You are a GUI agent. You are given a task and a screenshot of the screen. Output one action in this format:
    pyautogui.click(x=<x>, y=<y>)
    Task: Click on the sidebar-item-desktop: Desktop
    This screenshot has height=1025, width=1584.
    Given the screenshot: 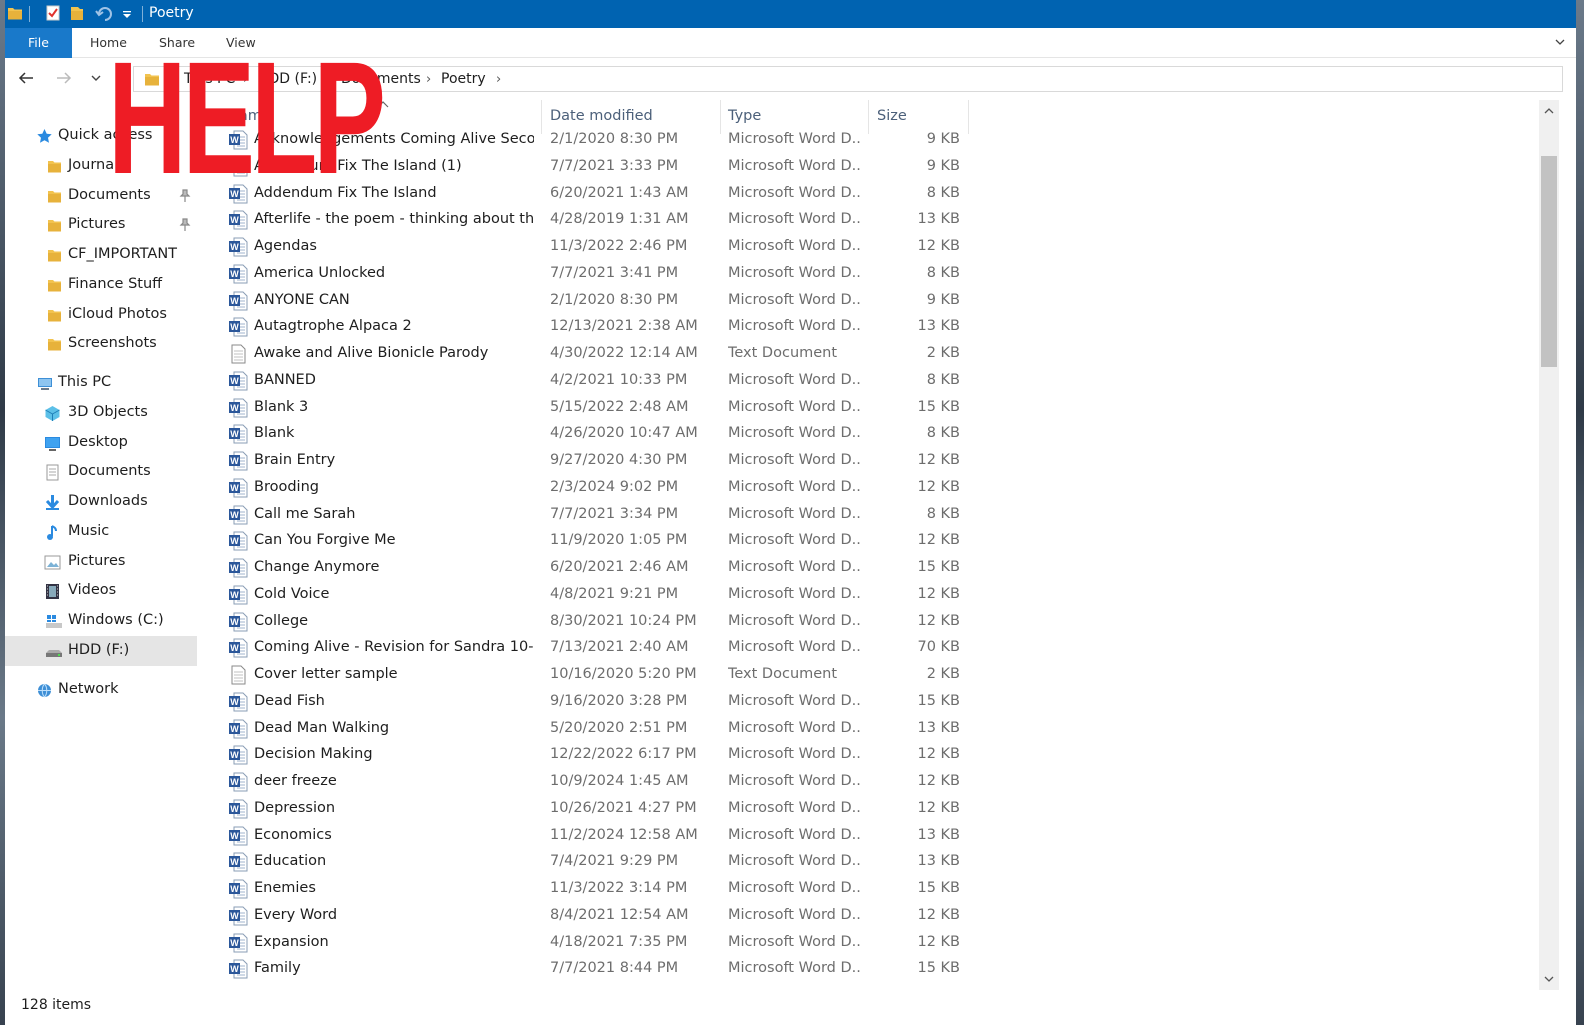 What is the action you would take?
    pyautogui.click(x=101, y=443)
    